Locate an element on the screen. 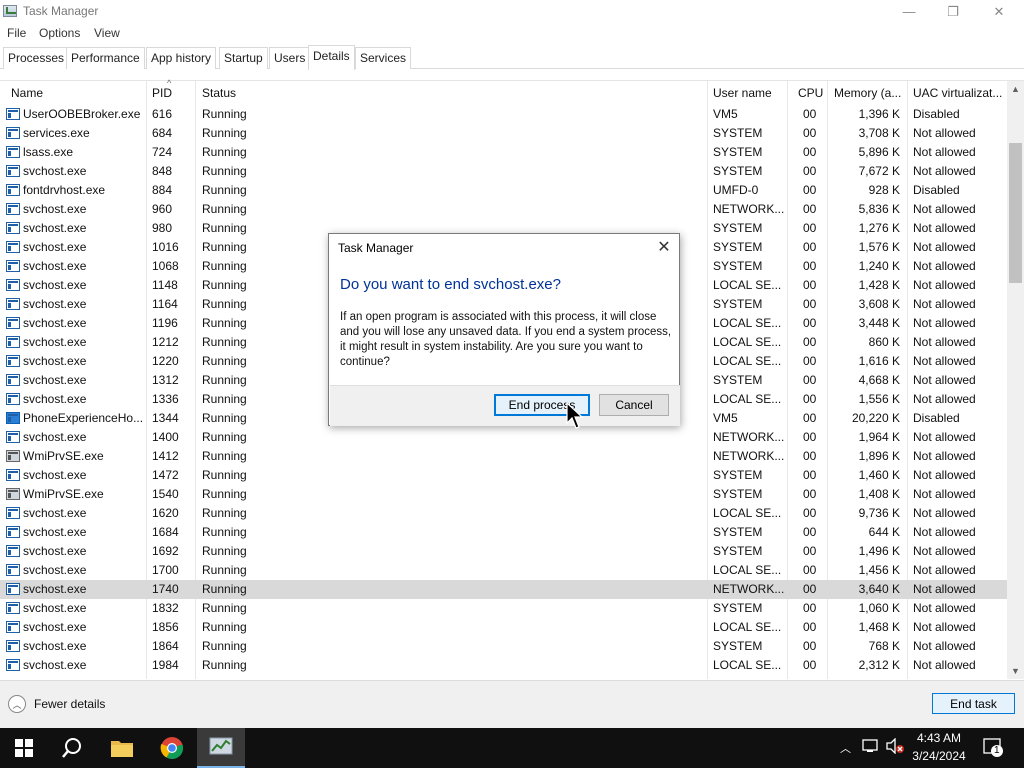  close-button: ✕ is located at coordinates (999, 11).